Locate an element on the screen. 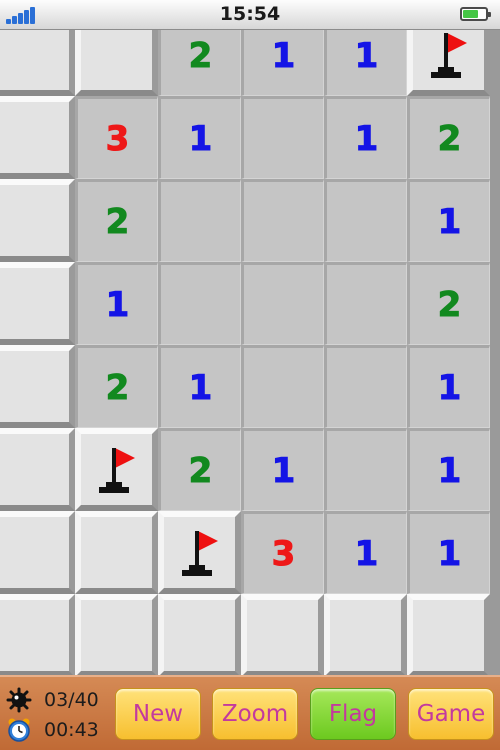 The width and height of the screenshot is (500, 750). timer-value: 00:43 is located at coordinates (71, 730).